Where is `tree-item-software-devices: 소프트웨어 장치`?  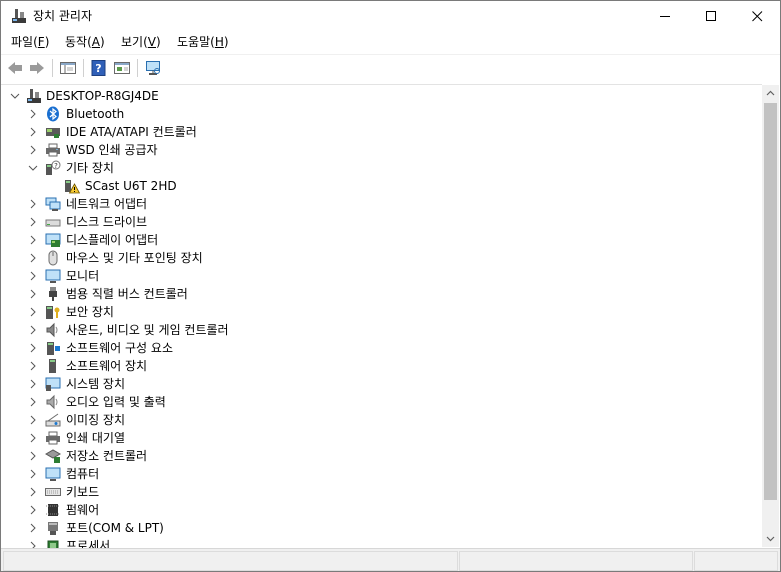 tree-item-software-devices: 소프트웨어 장치 is located at coordinates (381, 366).